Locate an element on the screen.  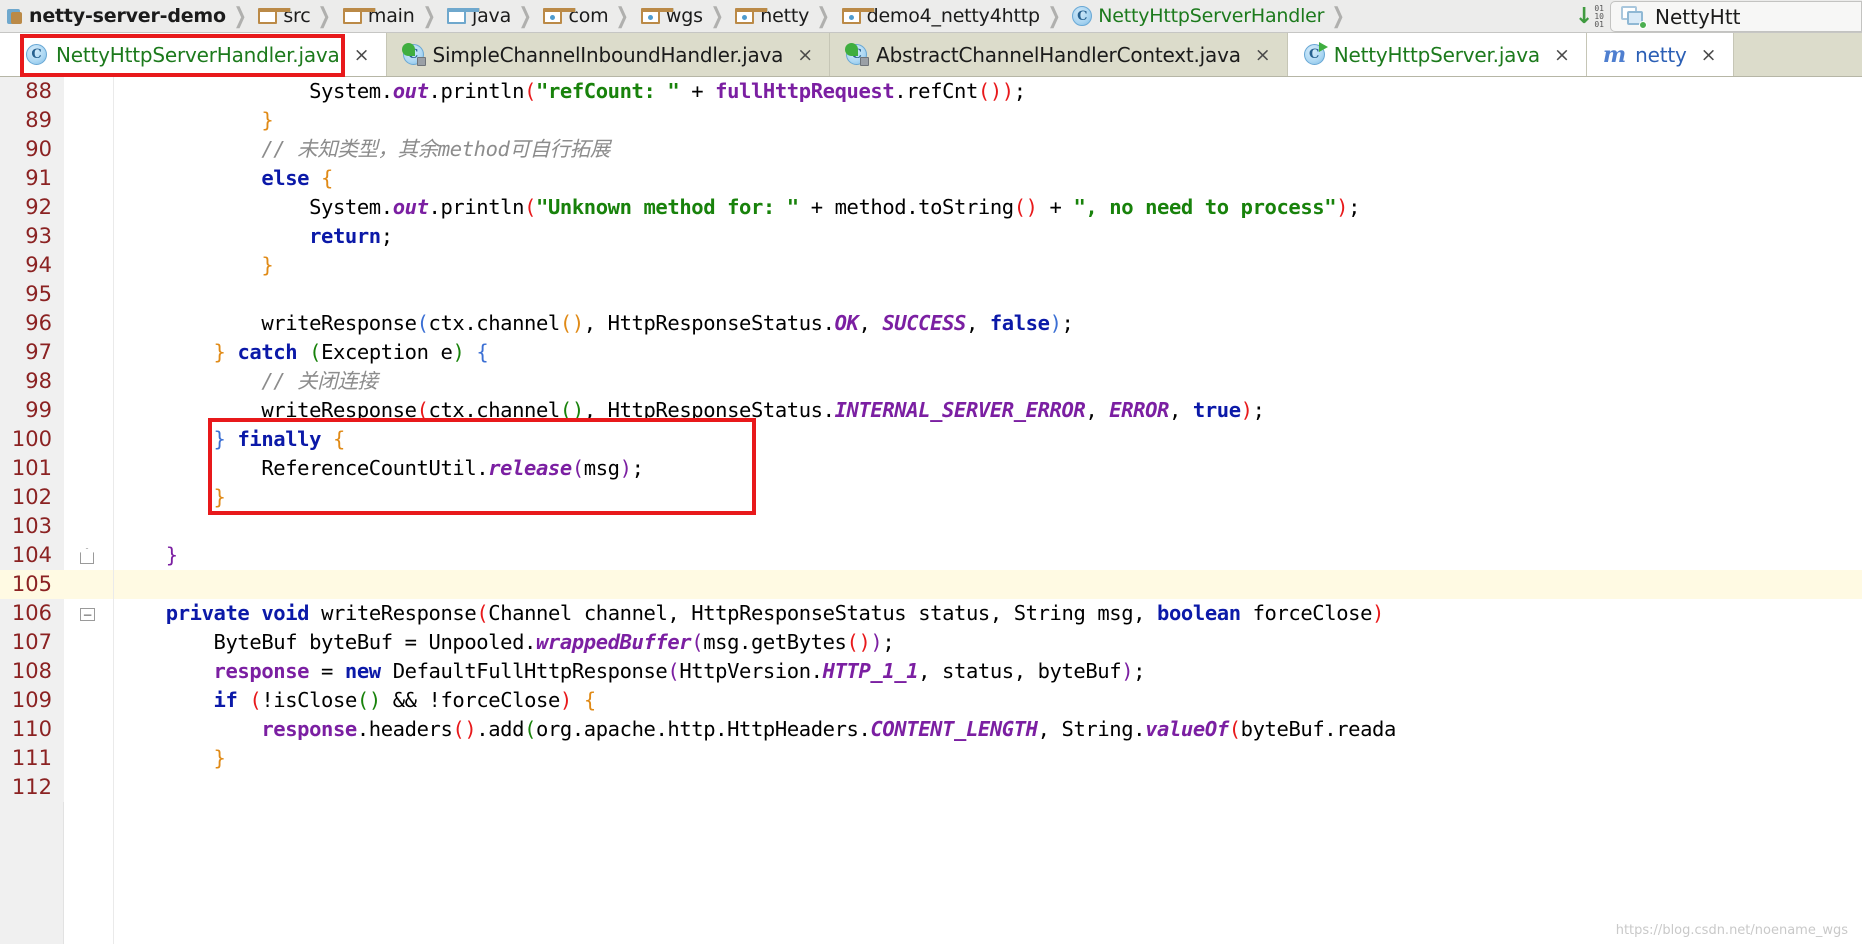
code-line: 90 // 未知类型，其余method可自行拓展 is located at coordinates (931, 149).